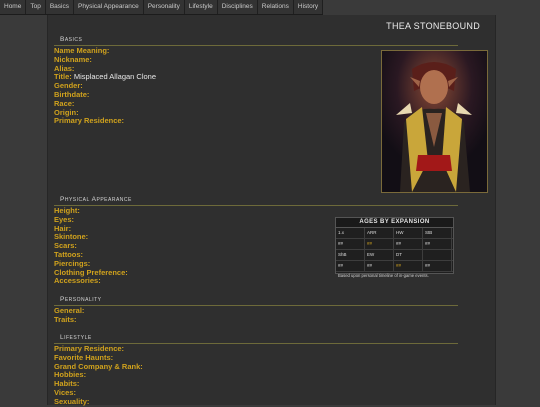  Describe the element at coordinates (36, 7) in the screenshot. I see `nav-top: Top` at that location.